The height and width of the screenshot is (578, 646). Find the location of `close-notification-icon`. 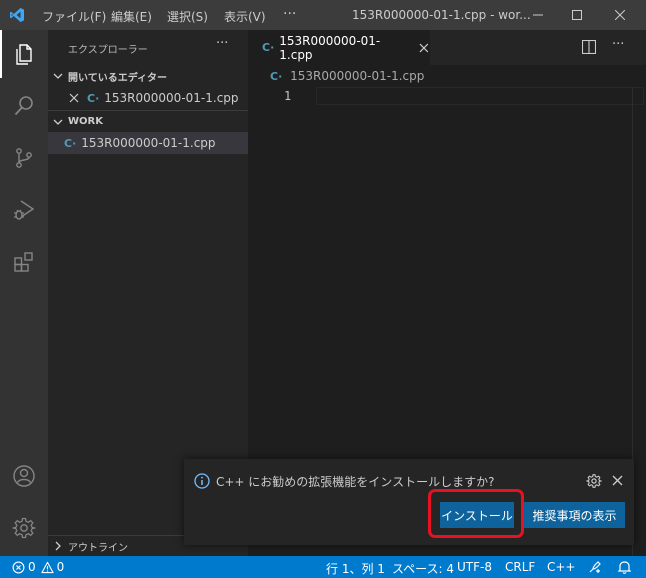

close-notification-icon is located at coordinates (617, 480).